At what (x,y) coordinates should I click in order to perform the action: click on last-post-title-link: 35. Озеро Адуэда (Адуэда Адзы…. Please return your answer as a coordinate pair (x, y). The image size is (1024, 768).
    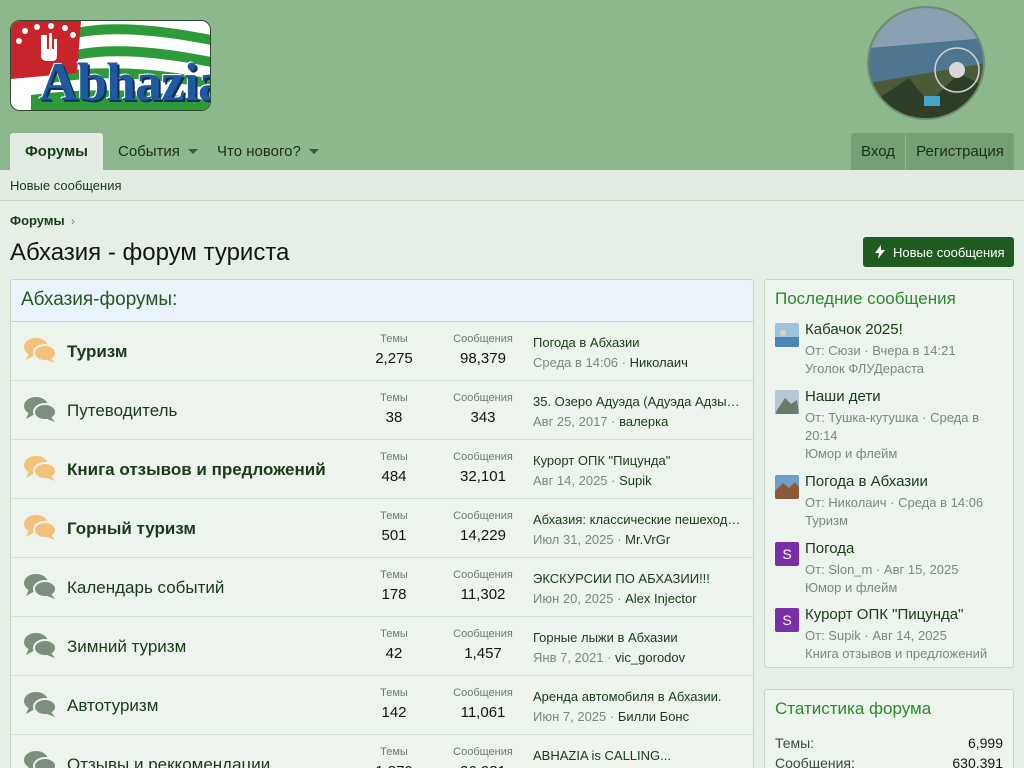
    Looking at the image, I should click on (640, 401).